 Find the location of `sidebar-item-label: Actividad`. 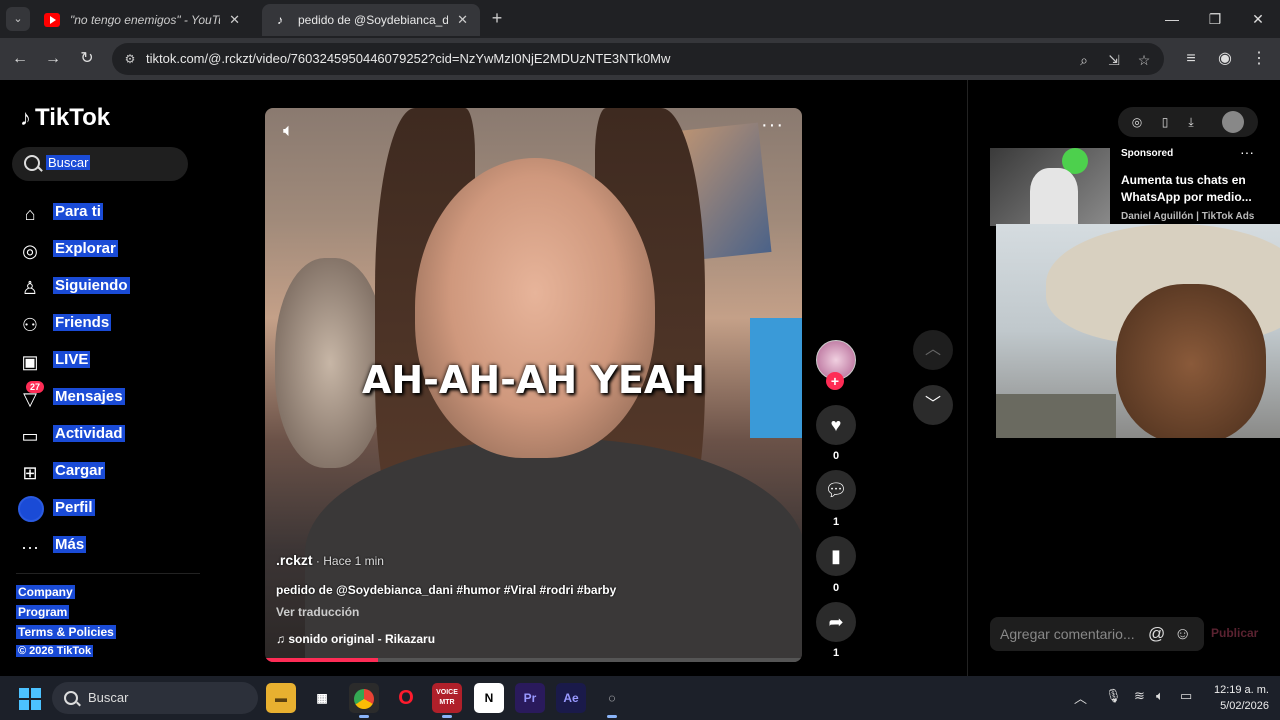

sidebar-item-label: Actividad is located at coordinates (89, 433).